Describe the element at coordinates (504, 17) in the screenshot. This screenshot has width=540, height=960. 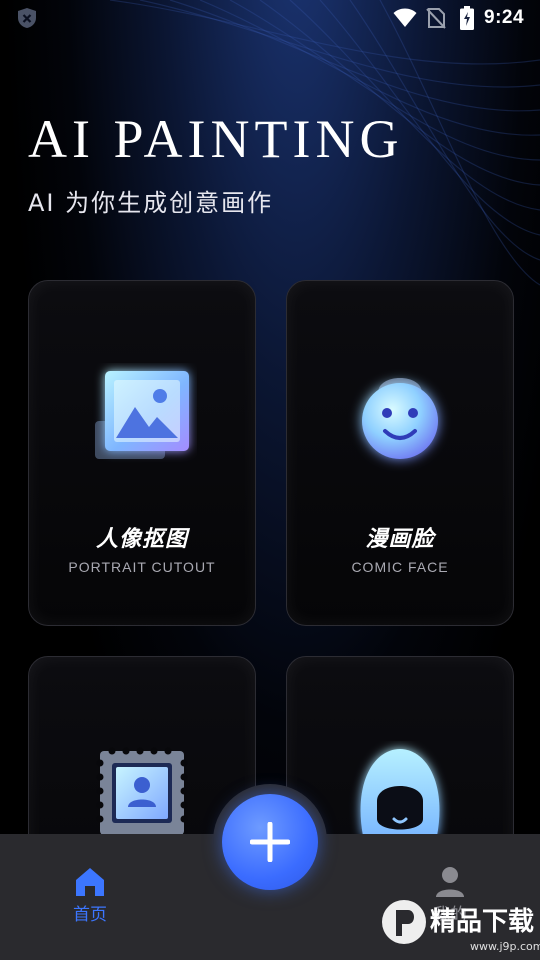
I see `status-time: 9:24` at that location.